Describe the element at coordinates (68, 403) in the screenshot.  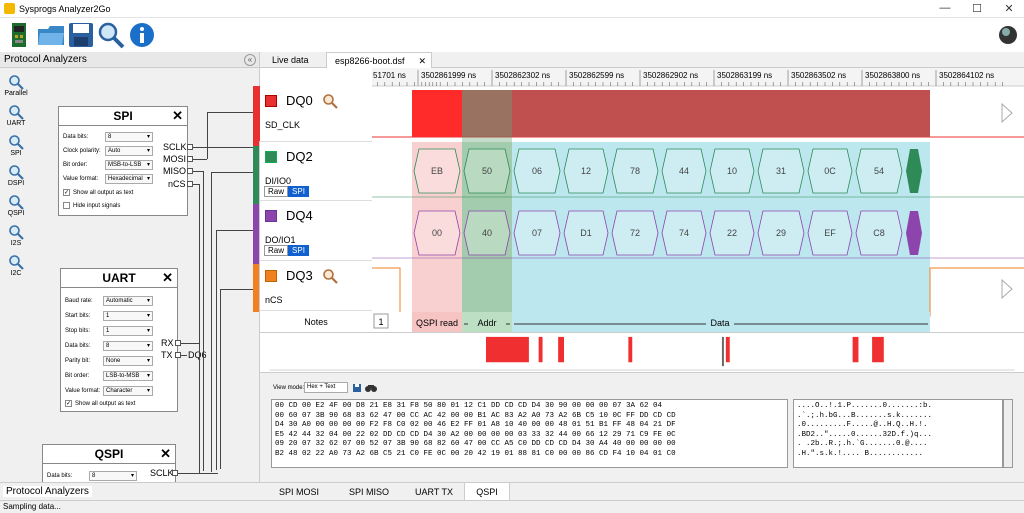
I see `uart-show-all-checkbox: ✓` at that location.